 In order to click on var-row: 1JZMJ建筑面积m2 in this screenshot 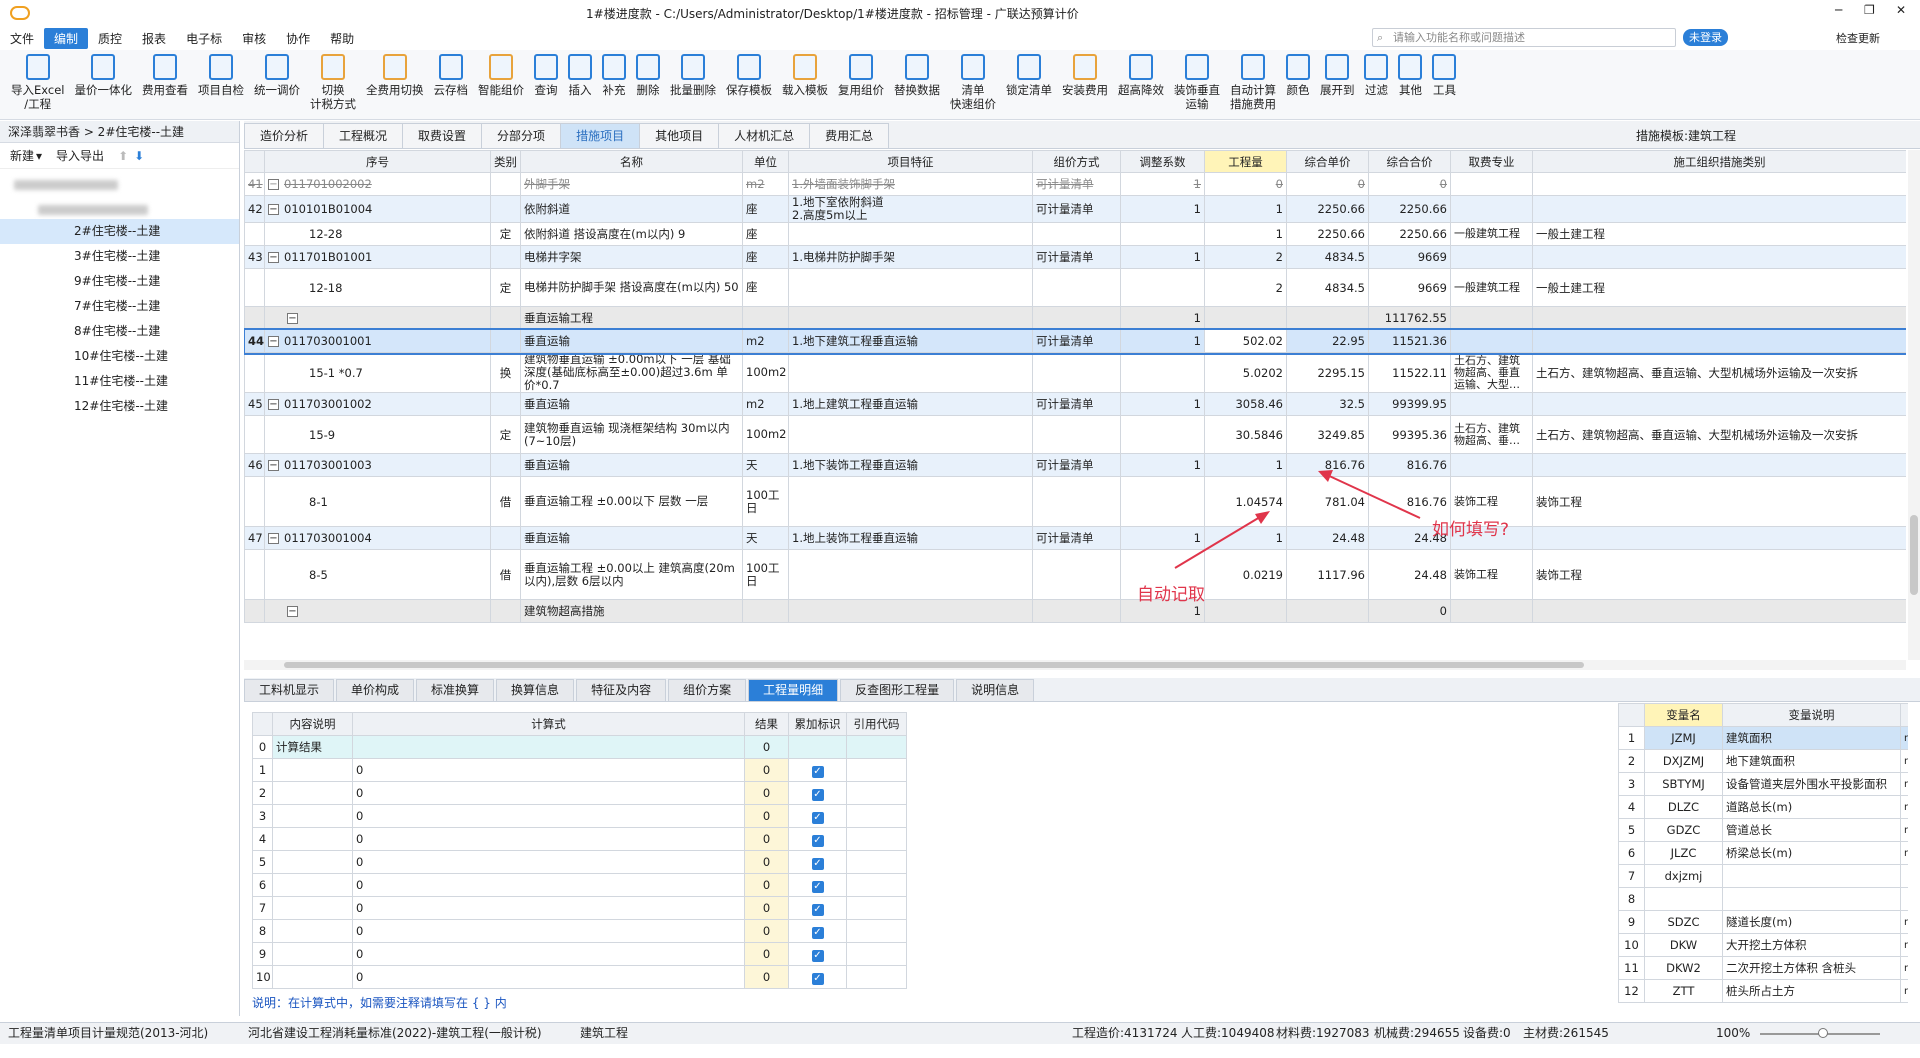, I will do `click(1763, 738)`.